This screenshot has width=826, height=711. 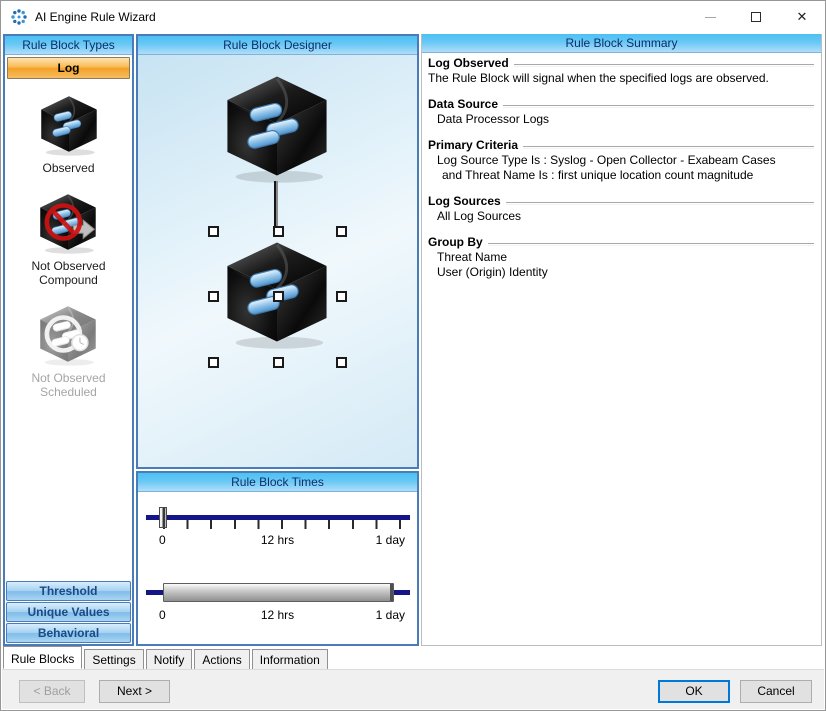 I want to click on section-title: Log Sources, so click(x=464, y=201).